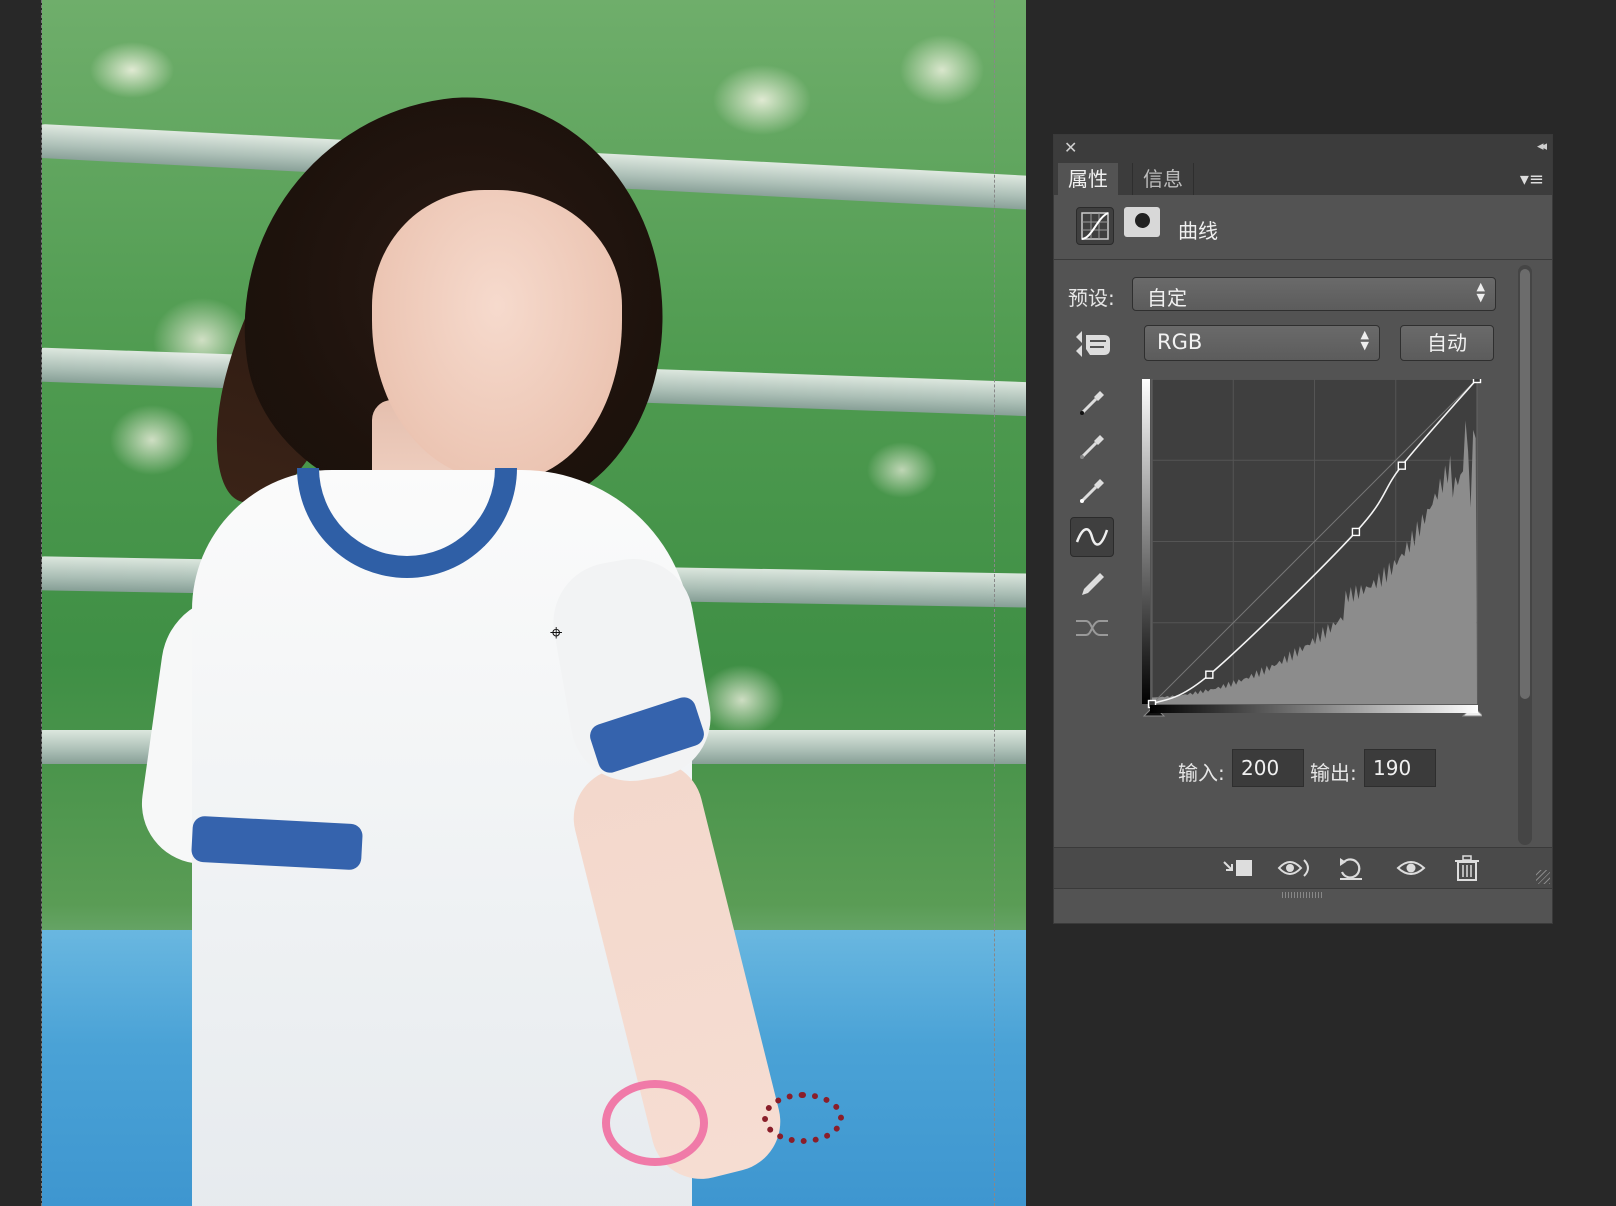 Image resolution: width=1616 pixels, height=1206 pixels. What do you see at coordinates (1091, 298) in the screenshot?
I see `preset-label: 预设:` at bounding box center [1091, 298].